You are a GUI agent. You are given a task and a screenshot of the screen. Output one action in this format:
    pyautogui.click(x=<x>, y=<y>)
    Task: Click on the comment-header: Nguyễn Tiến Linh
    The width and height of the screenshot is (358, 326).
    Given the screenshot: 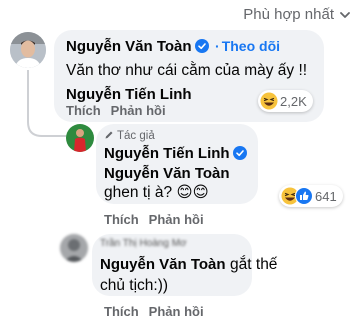 What is the action you would take?
    pyautogui.click(x=175, y=154)
    